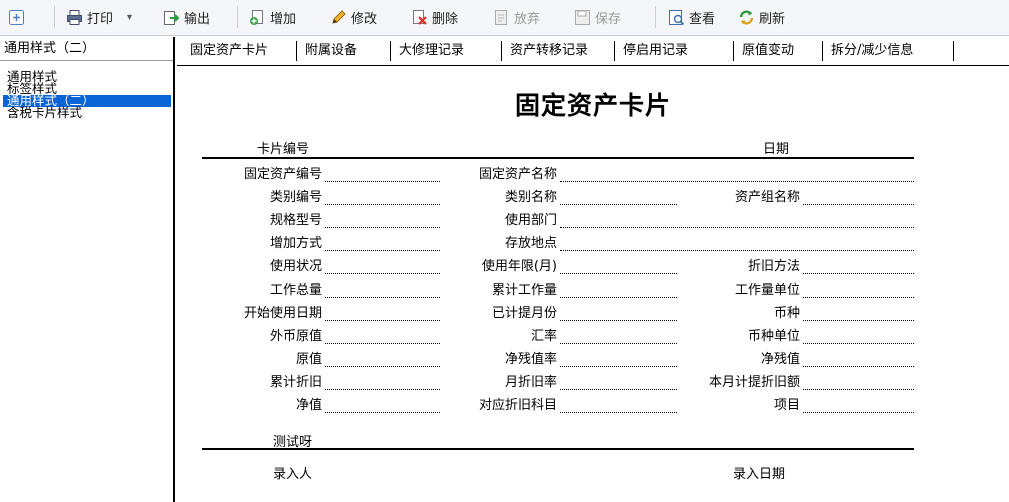  Describe the element at coordinates (331, 51) in the screenshot. I see `tab-2: 附属设备` at that location.